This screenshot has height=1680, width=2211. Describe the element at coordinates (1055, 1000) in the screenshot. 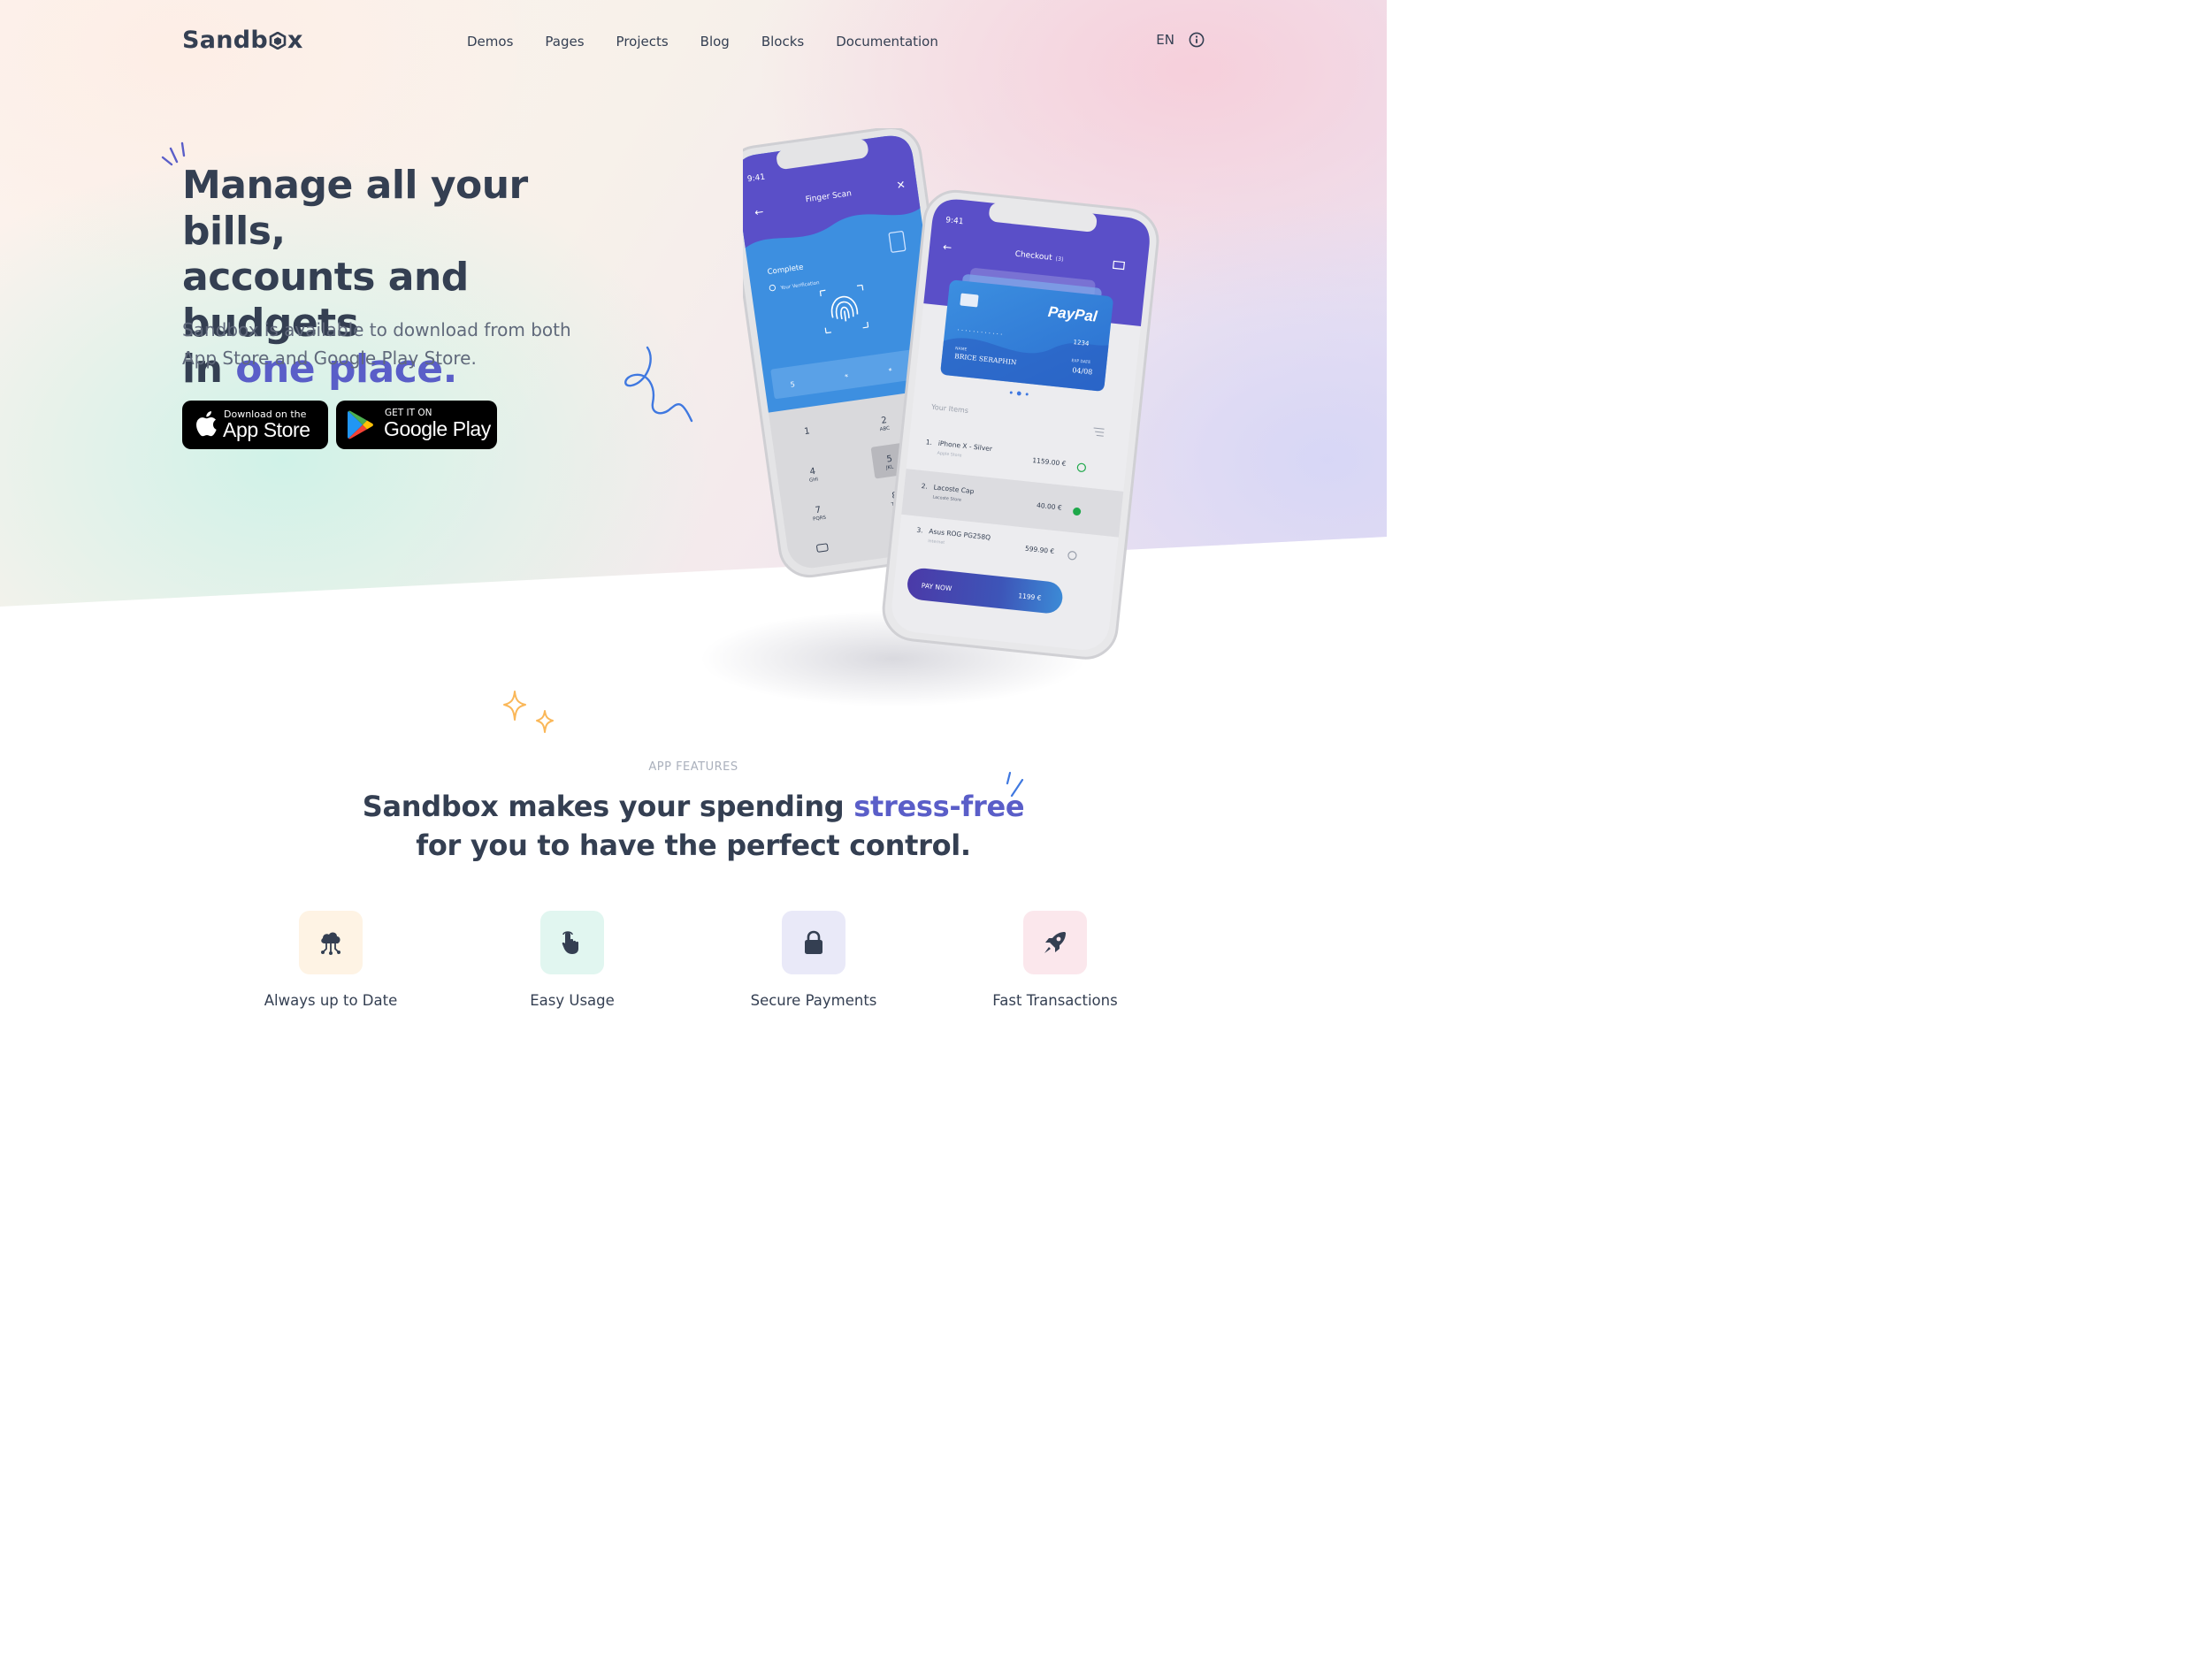

I see `feature-label: Fast Transactions` at that location.